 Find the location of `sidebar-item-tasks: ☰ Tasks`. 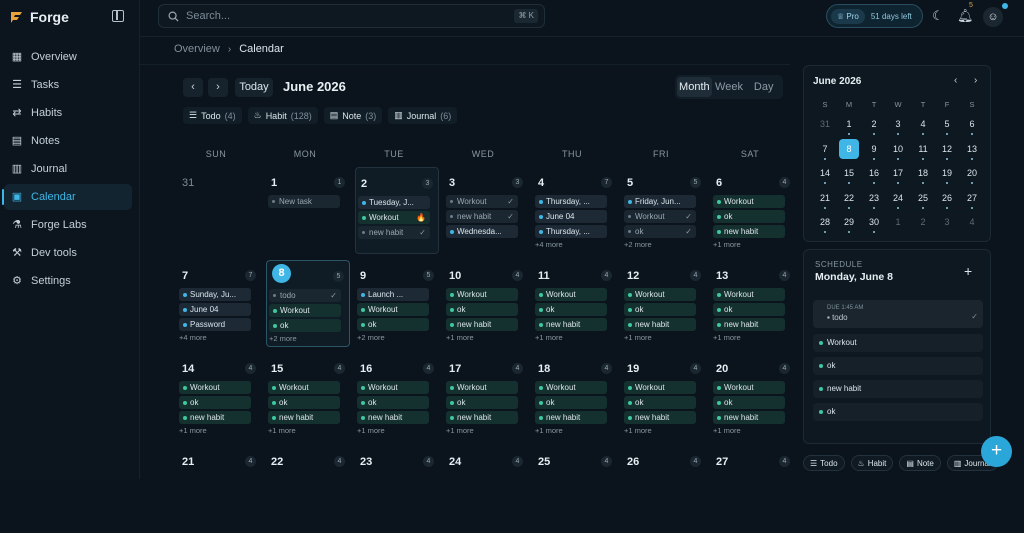

sidebar-item-tasks: ☰ Tasks is located at coordinates (68, 85).